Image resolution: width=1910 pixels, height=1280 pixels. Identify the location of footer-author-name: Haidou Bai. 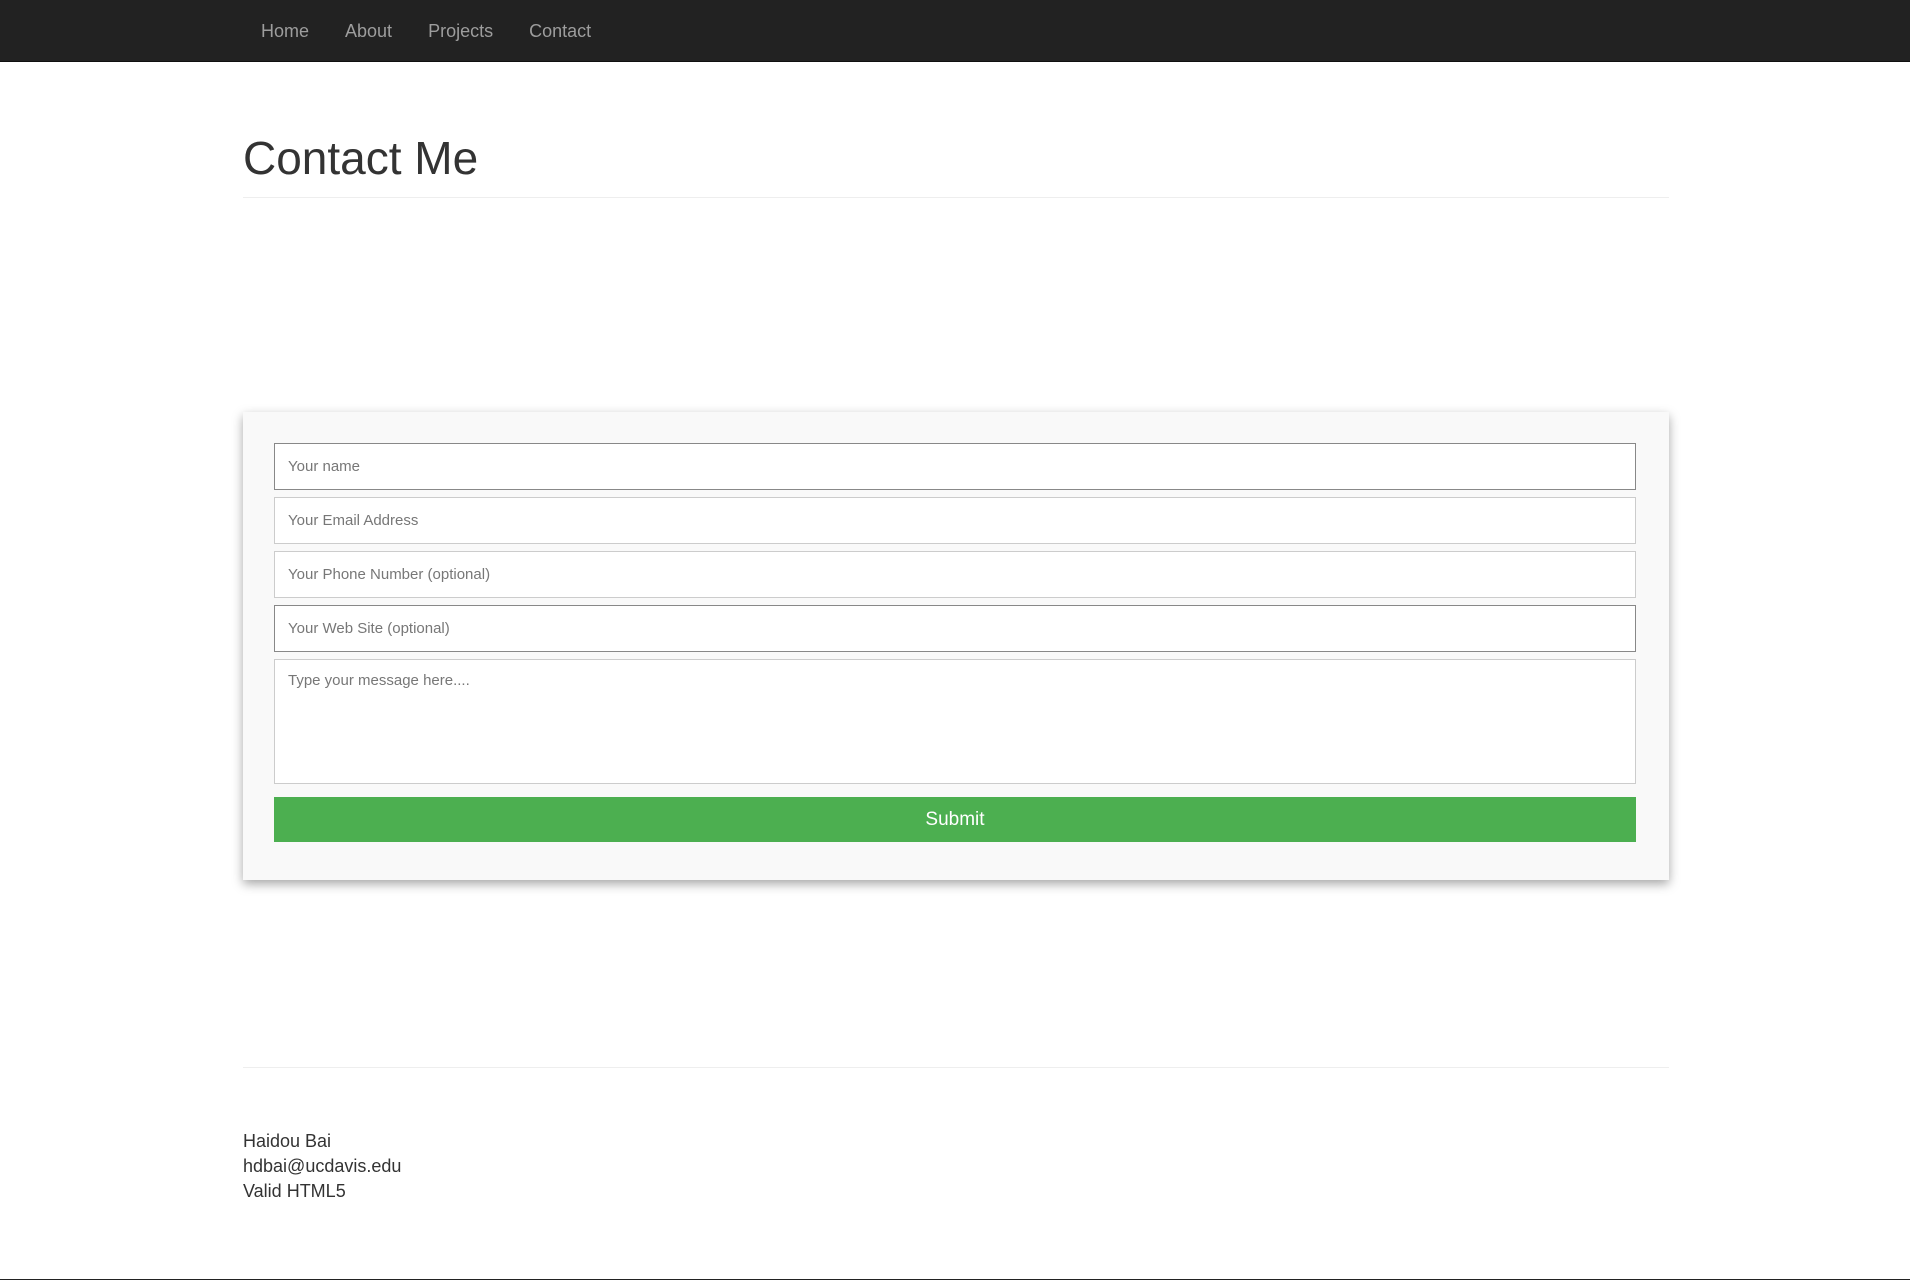
(287, 1141).